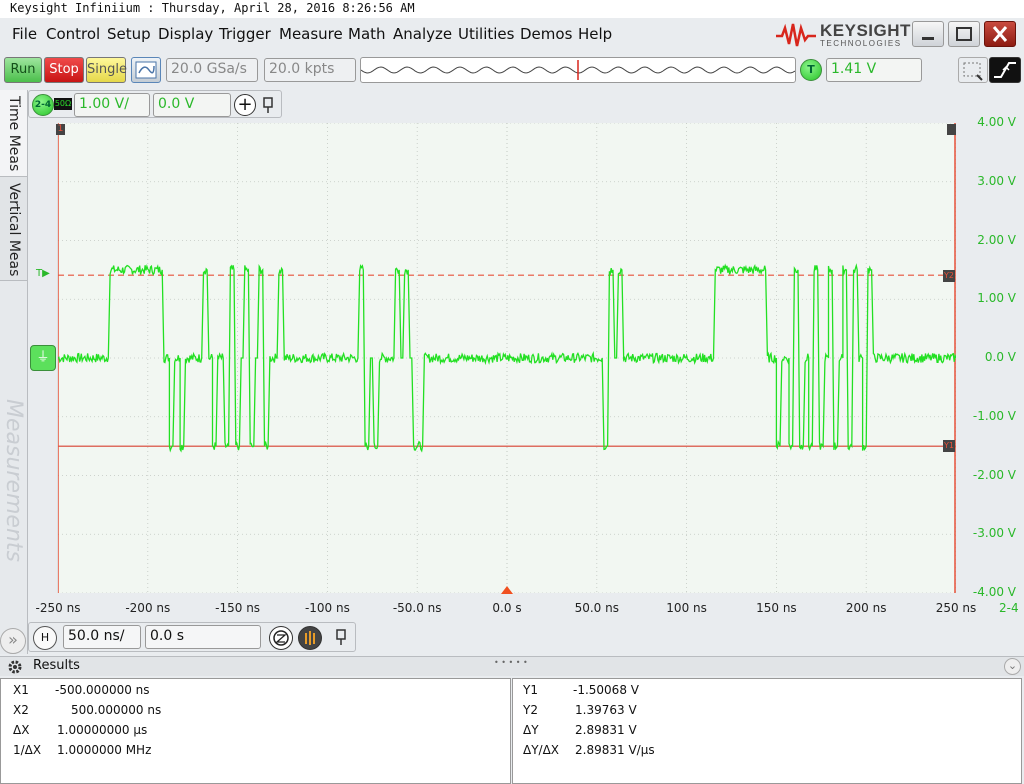  I want to click on restore-icon, so click(964, 34).